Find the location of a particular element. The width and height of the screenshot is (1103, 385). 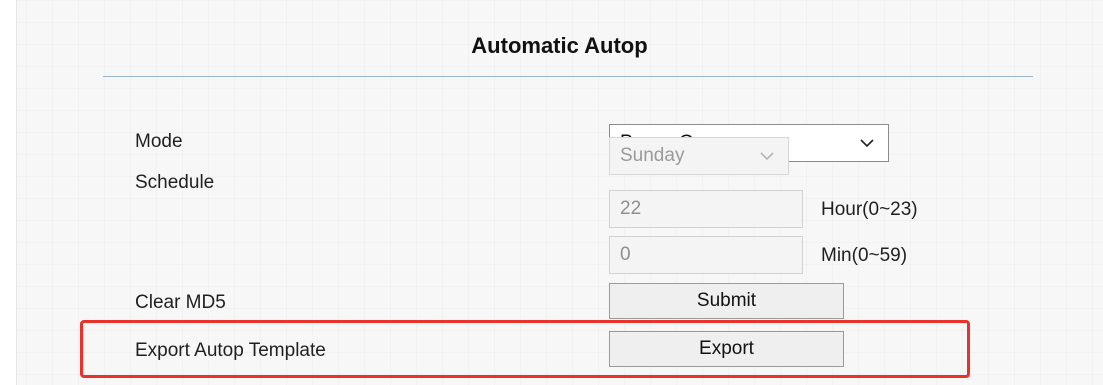

minute-input: 0 is located at coordinates (706, 255).